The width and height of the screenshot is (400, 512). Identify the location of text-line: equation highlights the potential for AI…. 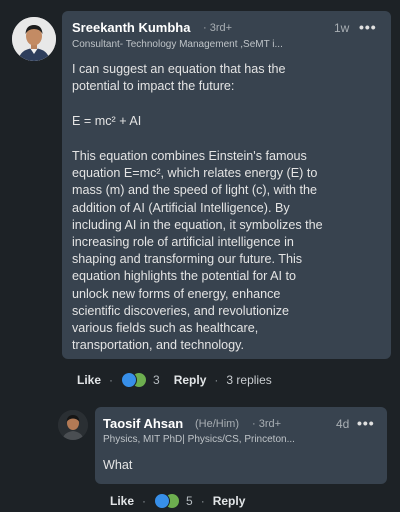
(184, 276).